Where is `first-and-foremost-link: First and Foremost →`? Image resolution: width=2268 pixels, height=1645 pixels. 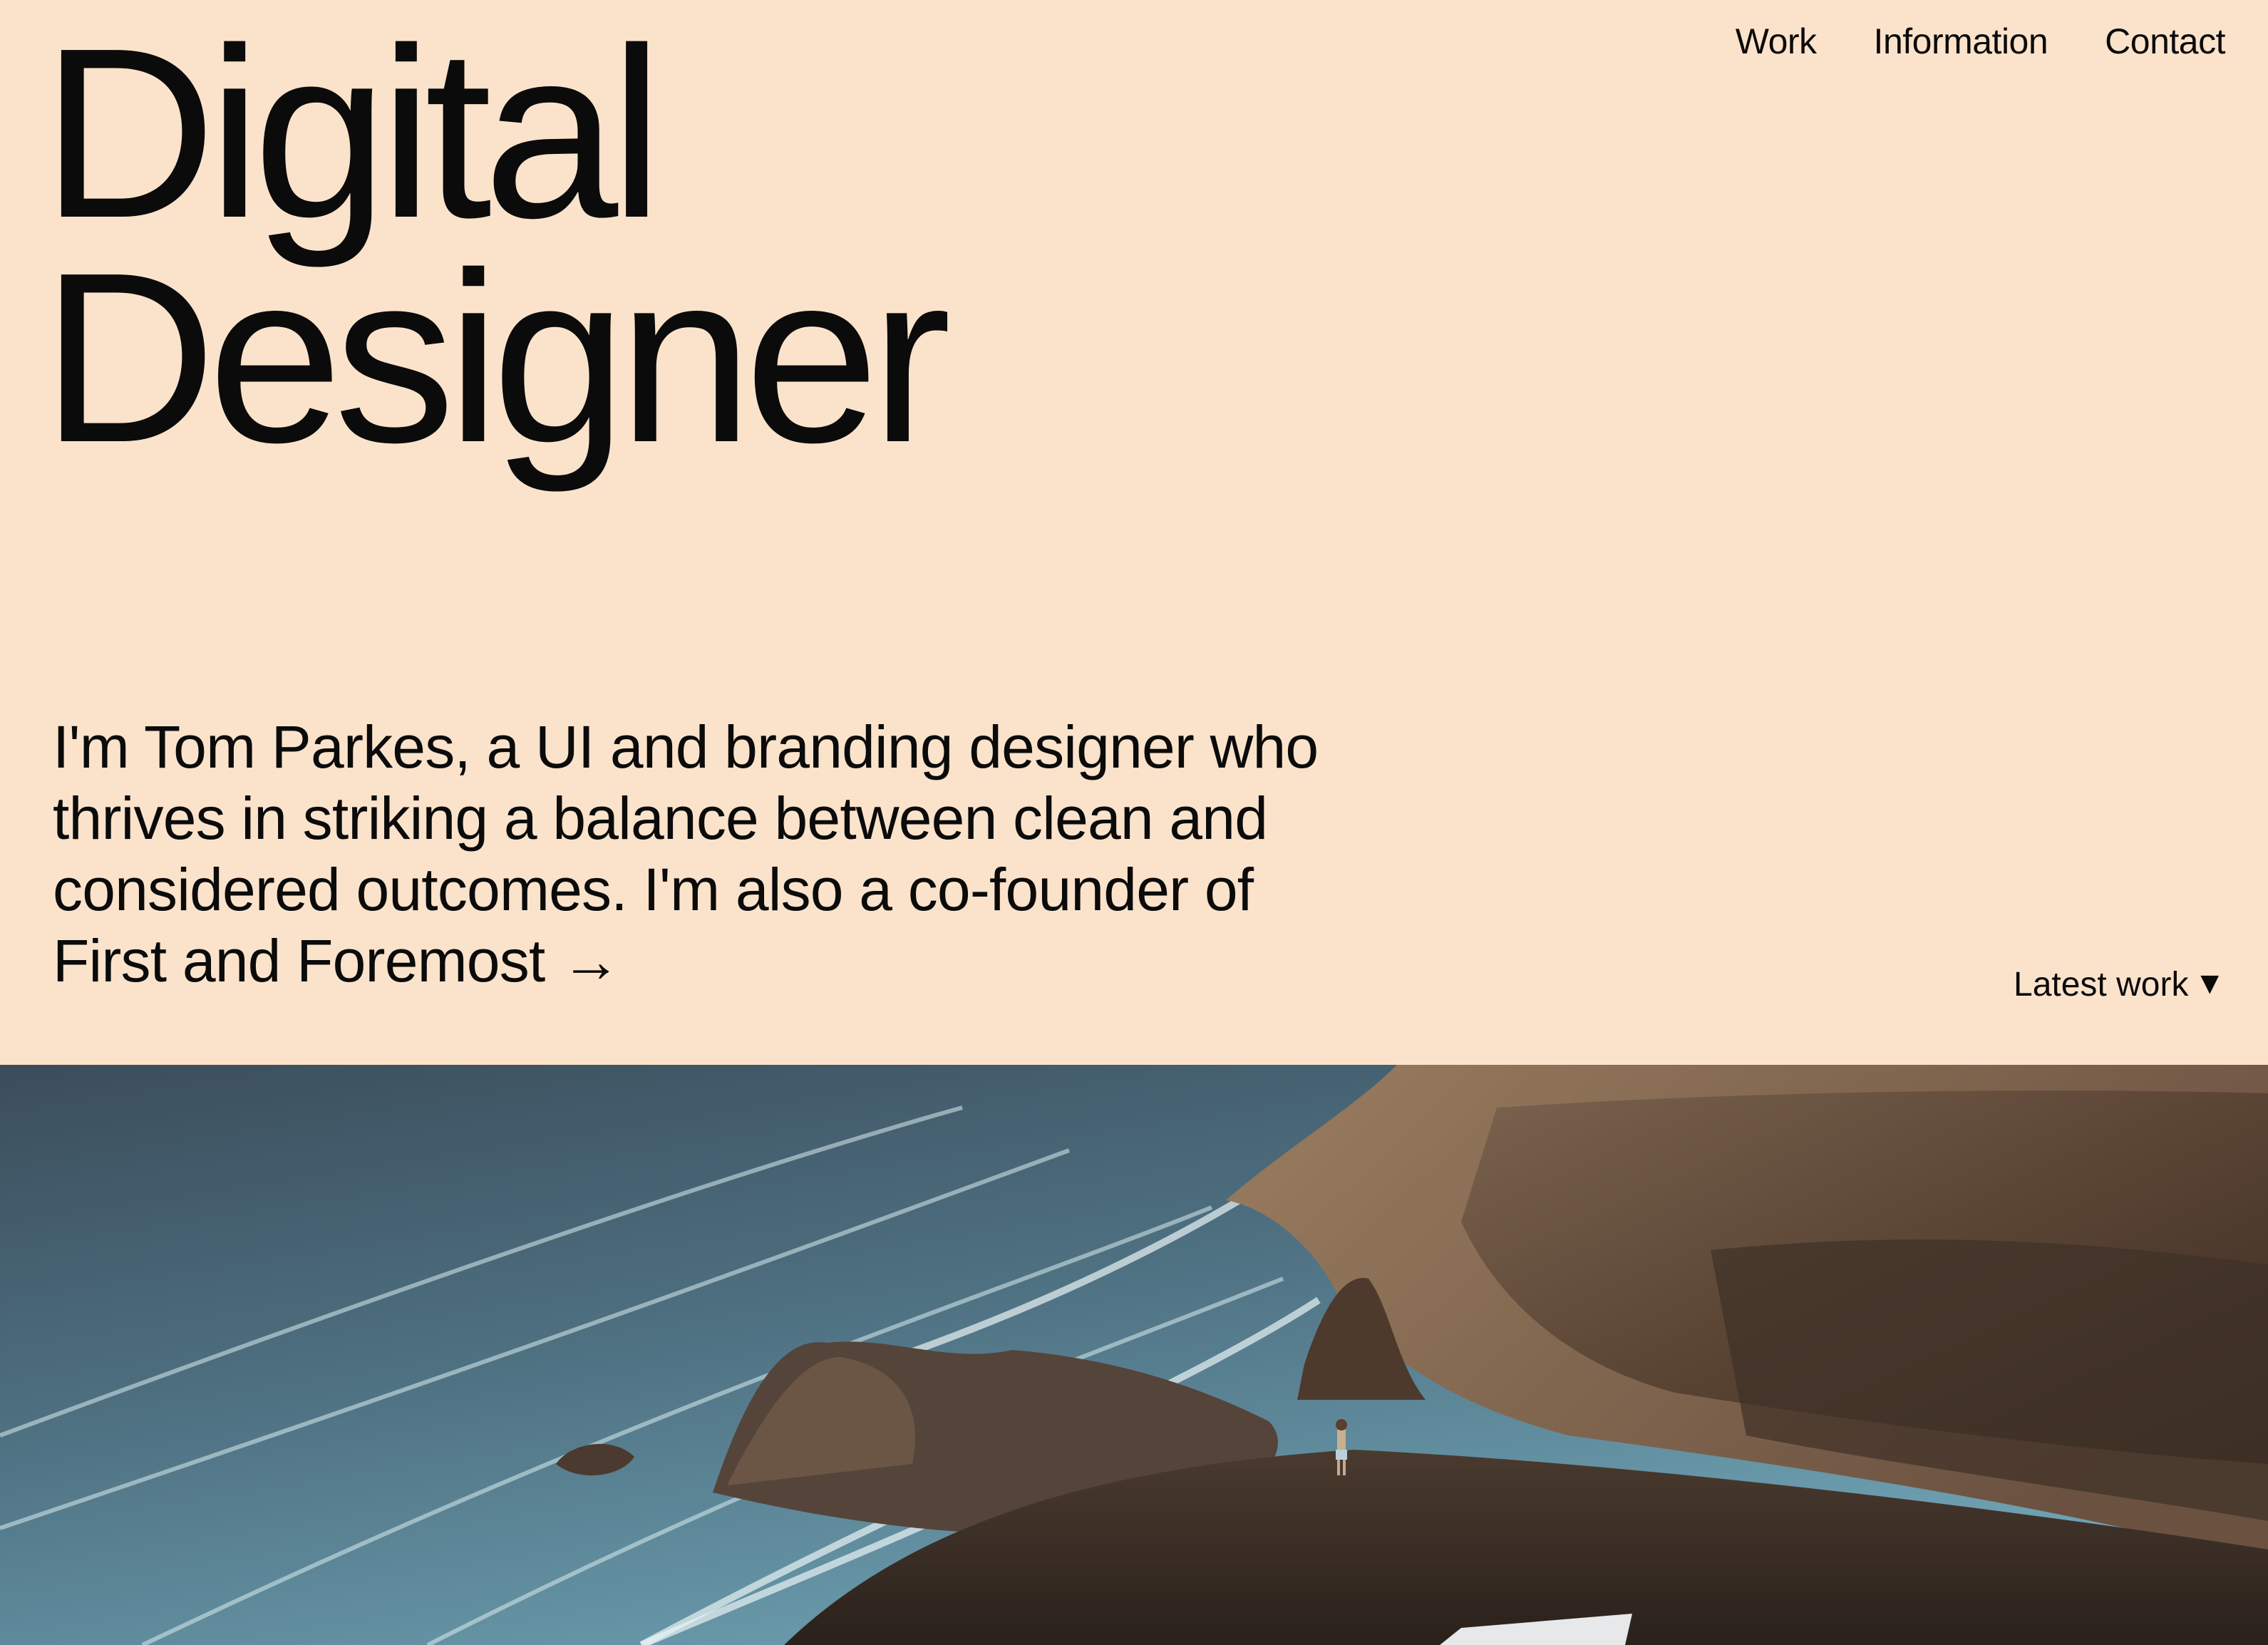
first-and-foremost-link: First and Foremost → is located at coordinates (337, 960).